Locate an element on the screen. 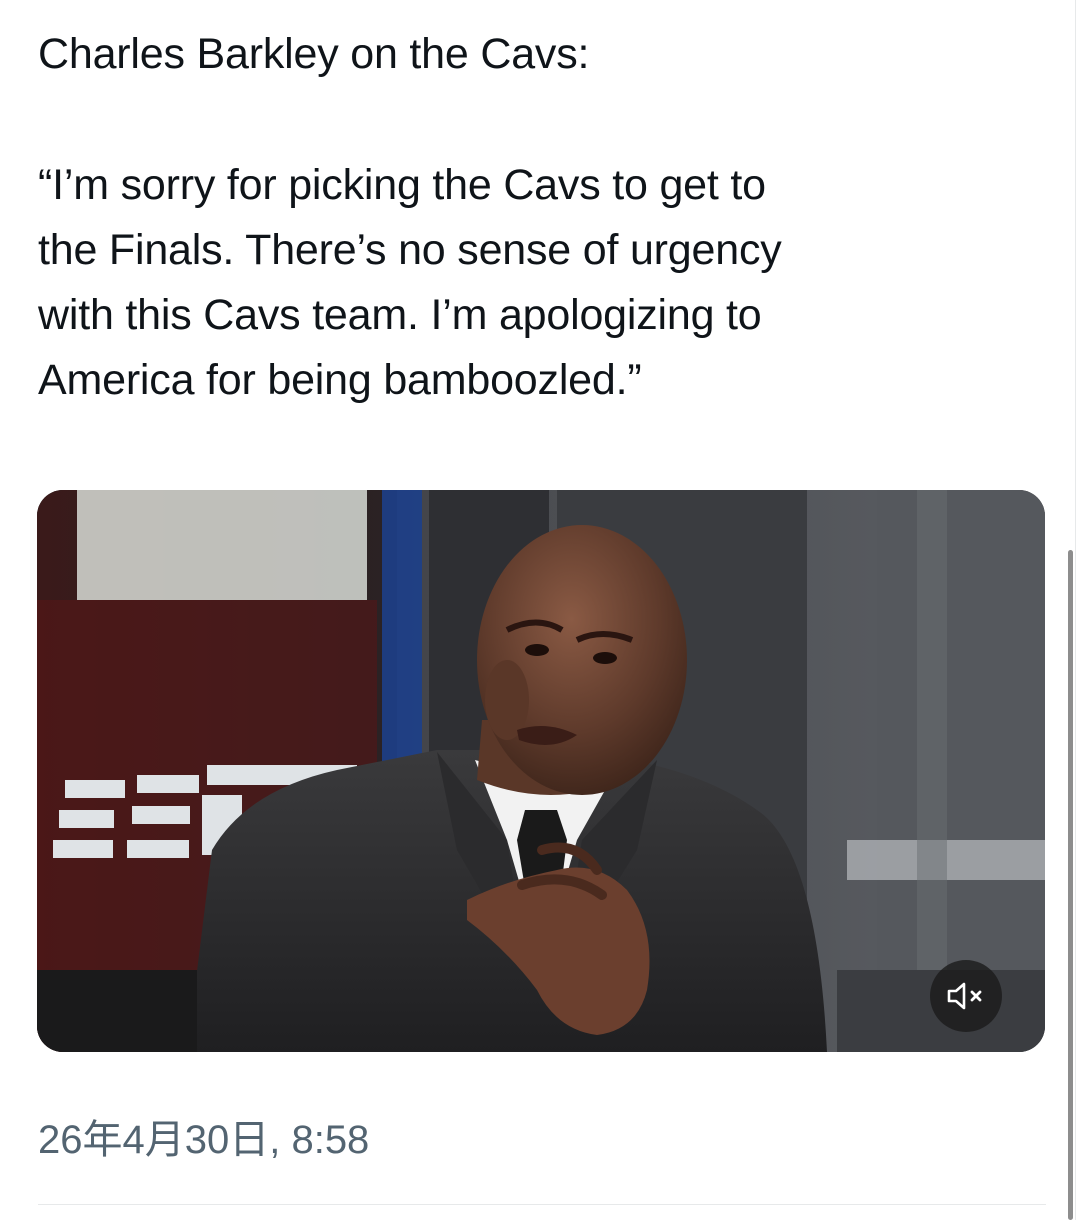  scrollbar is located at coordinates (1070, 885).